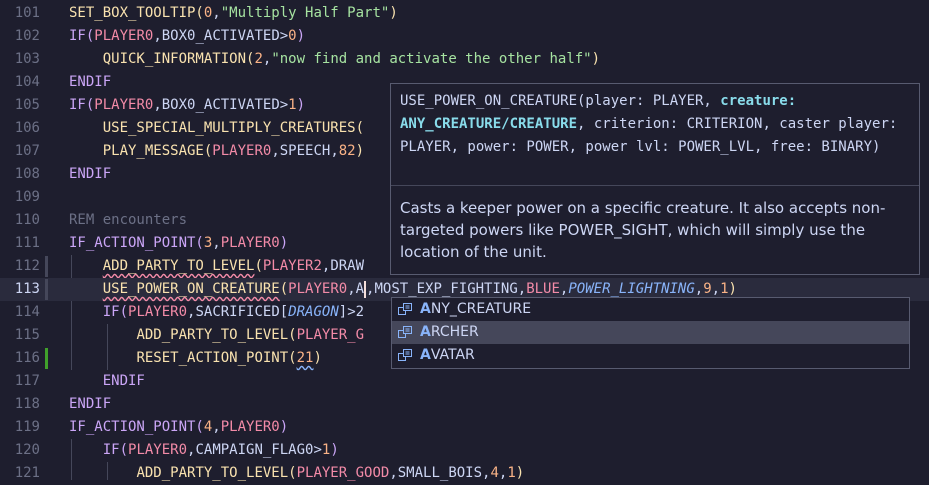  Describe the element at coordinates (27, 220) in the screenshot. I see `line-number: 110` at that location.